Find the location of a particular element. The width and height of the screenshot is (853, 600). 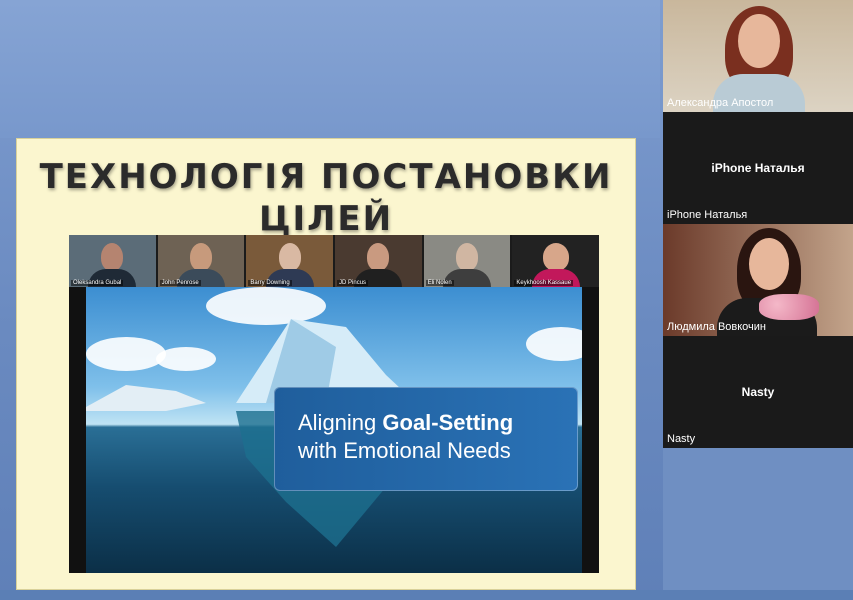

embedded-participant-name: John Penrose is located at coordinates (180, 283).